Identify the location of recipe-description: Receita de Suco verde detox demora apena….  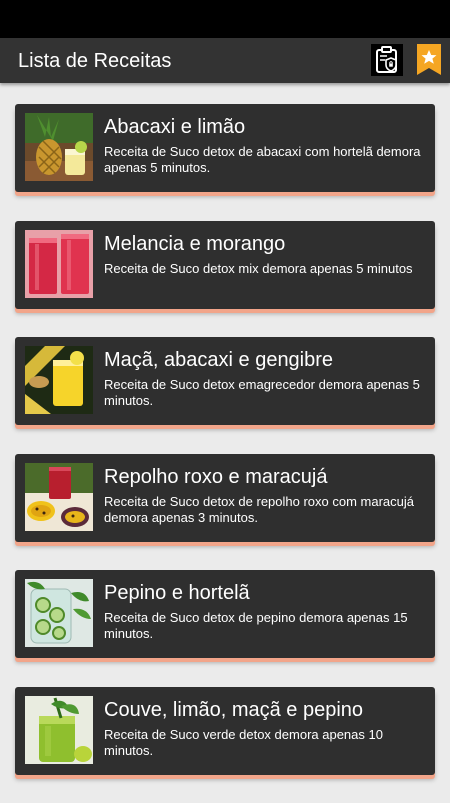
(243, 742).